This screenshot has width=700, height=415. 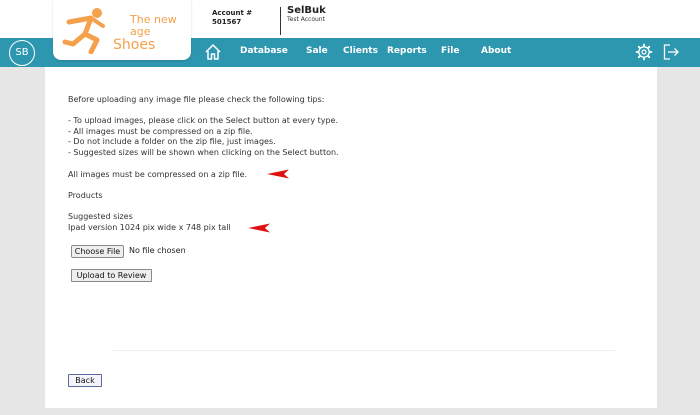 What do you see at coordinates (671, 52) in the screenshot?
I see `logout-icon` at bounding box center [671, 52].